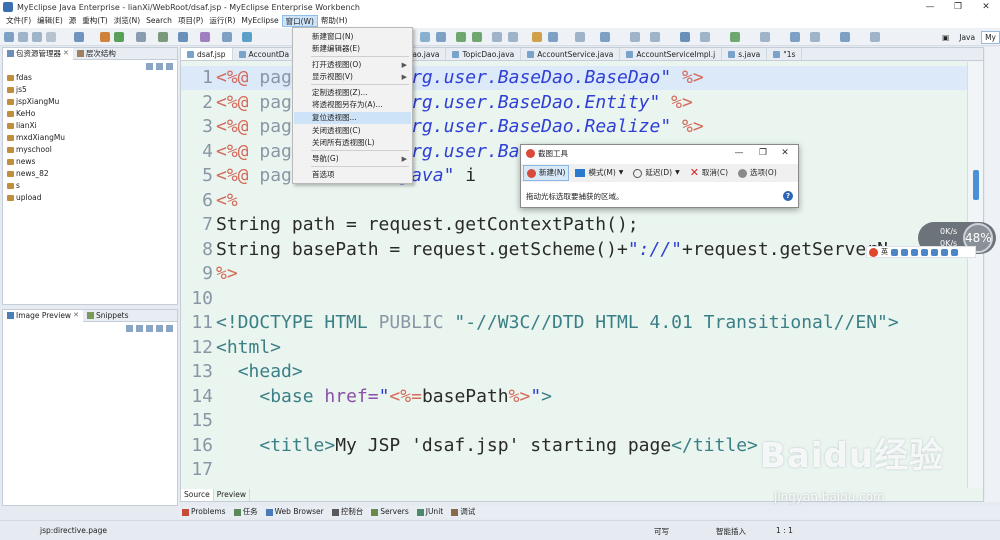 The height and width of the screenshot is (540, 1000). What do you see at coordinates (463, 512) in the screenshot?
I see `bottom-view-tab: 调试` at bounding box center [463, 512].